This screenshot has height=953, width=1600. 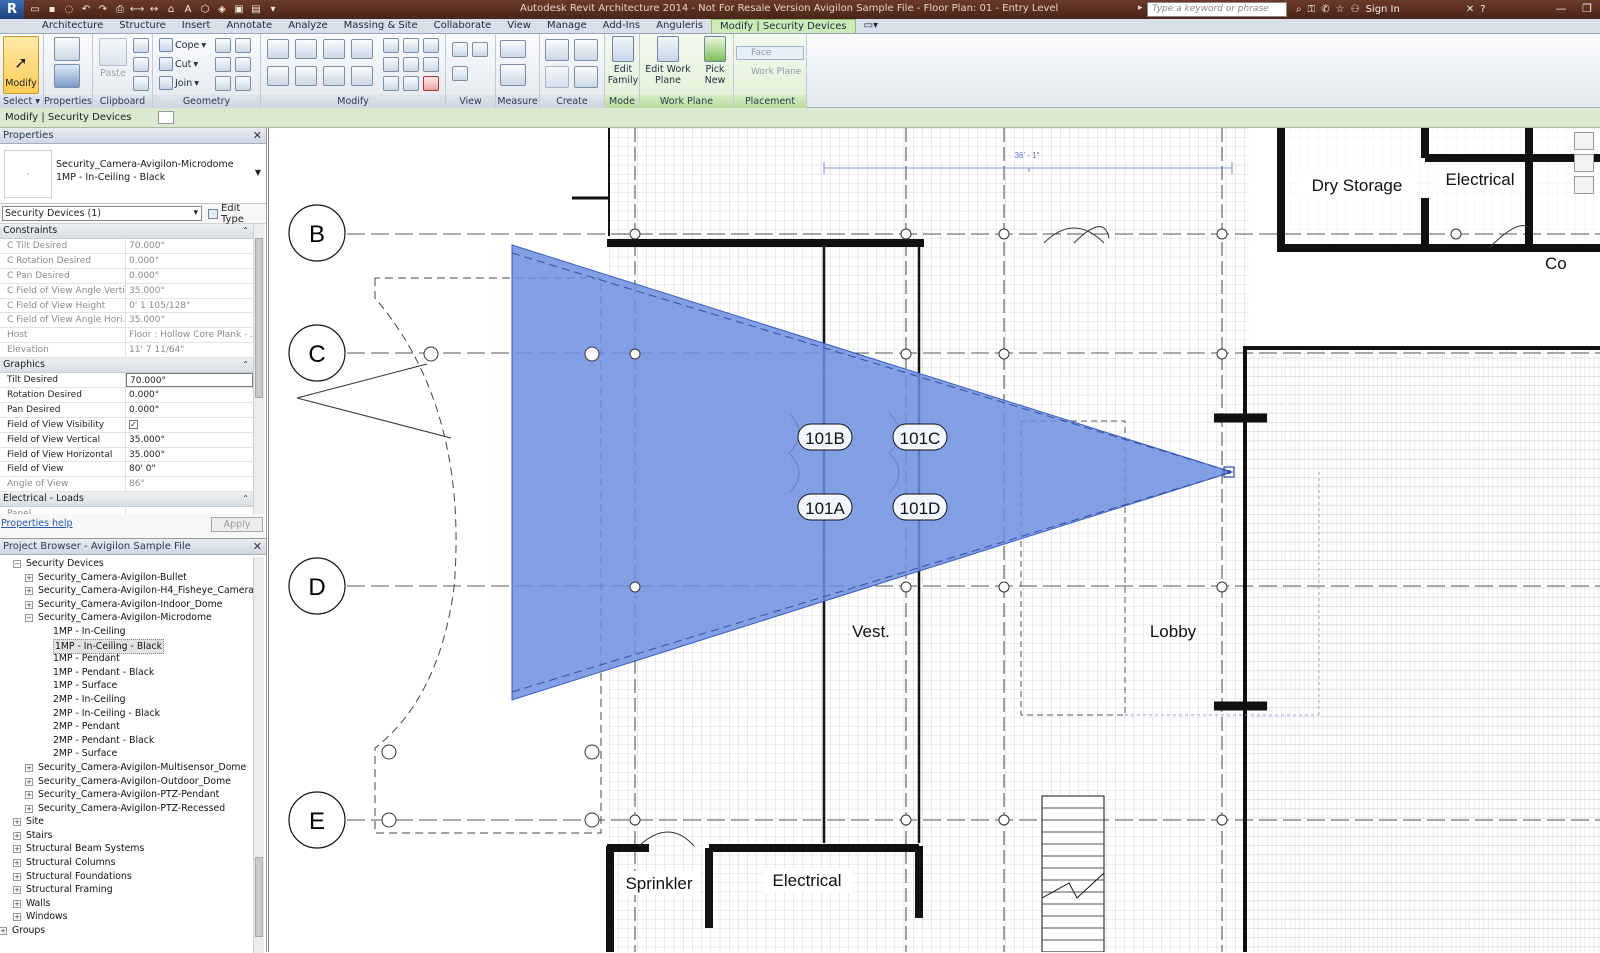 I want to click on mirror-draw-icon, so click(x=362, y=49).